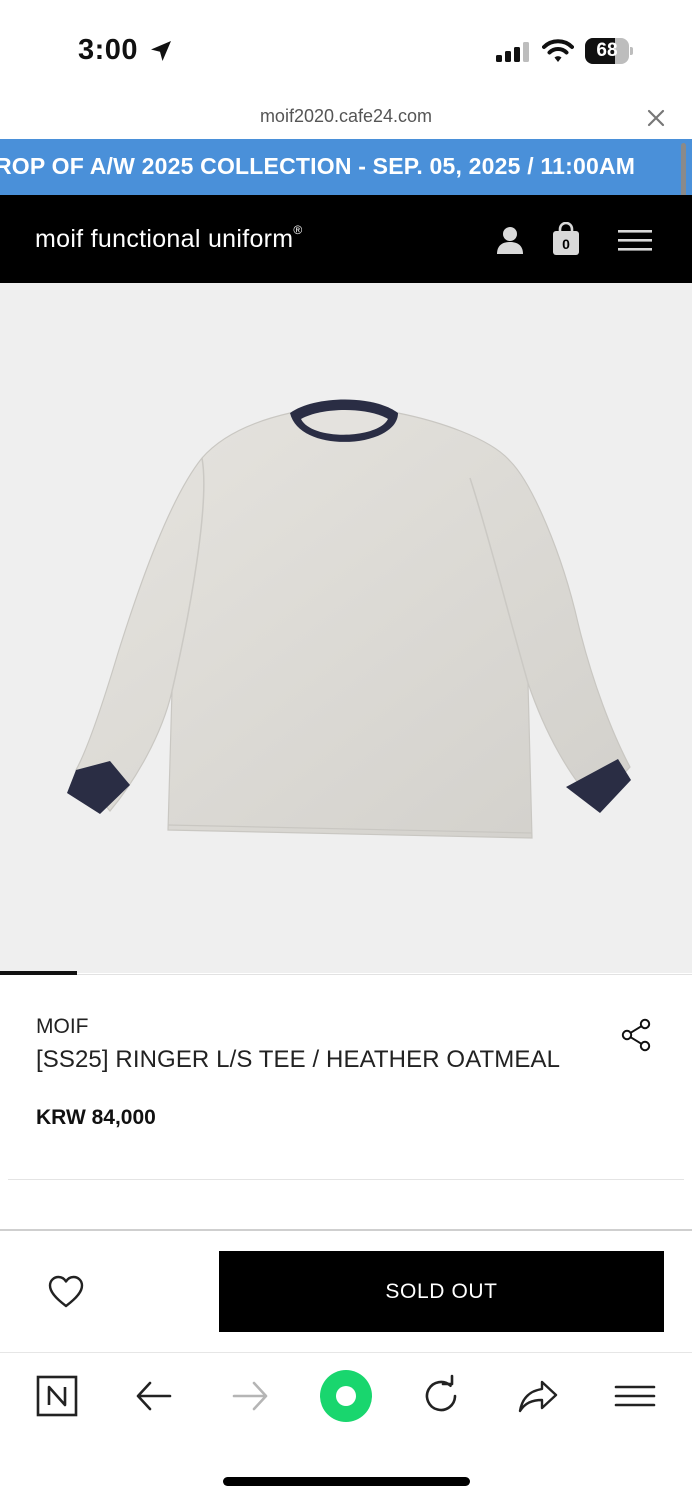 The image size is (692, 1500). Describe the element at coordinates (108, 50) in the screenshot. I see `status-time: 3:00` at that location.